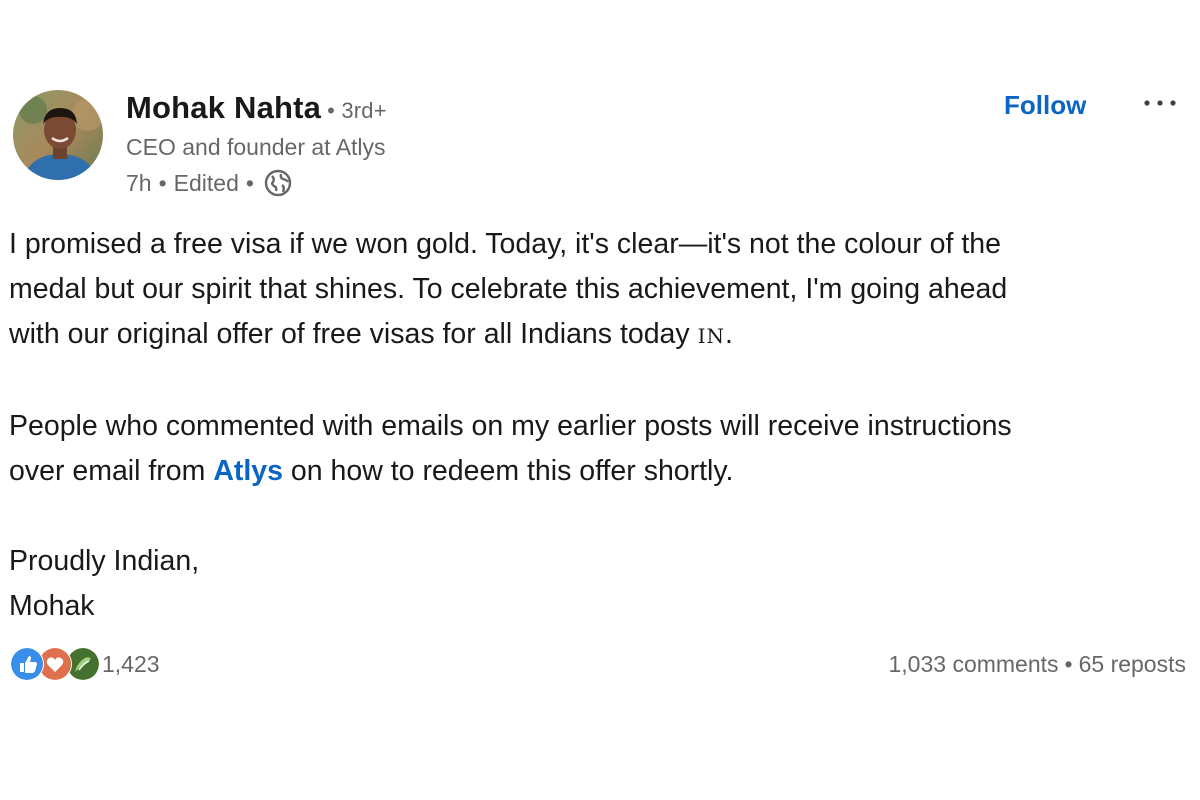 This screenshot has width=1200, height=800. I want to click on post-text-line: Proudly Indian,, so click(104, 561).